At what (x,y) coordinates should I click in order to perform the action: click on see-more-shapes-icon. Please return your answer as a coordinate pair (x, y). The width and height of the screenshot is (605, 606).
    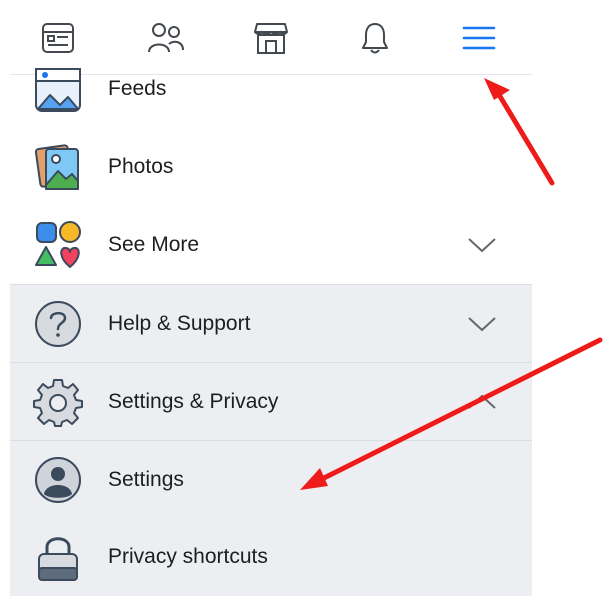
    Looking at the image, I should click on (58, 244).